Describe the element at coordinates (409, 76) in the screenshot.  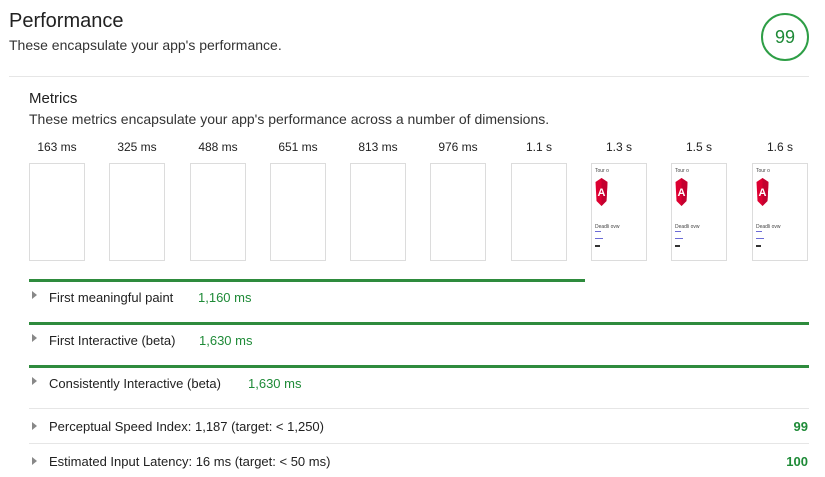
I see `header-divider` at that location.